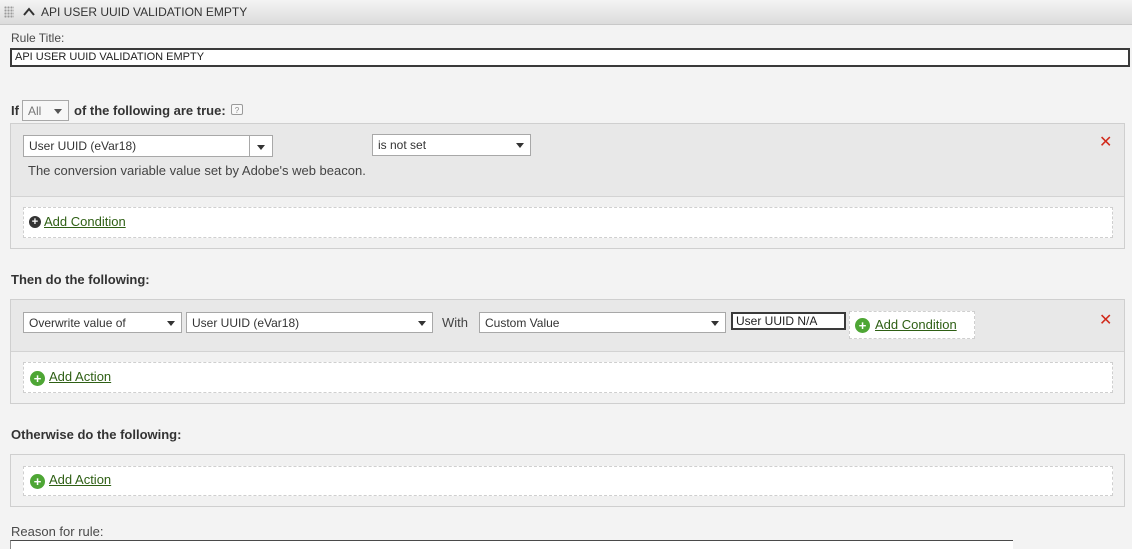 This screenshot has height=549, width=1132. I want to click on match-all-select: All, so click(45, 110).